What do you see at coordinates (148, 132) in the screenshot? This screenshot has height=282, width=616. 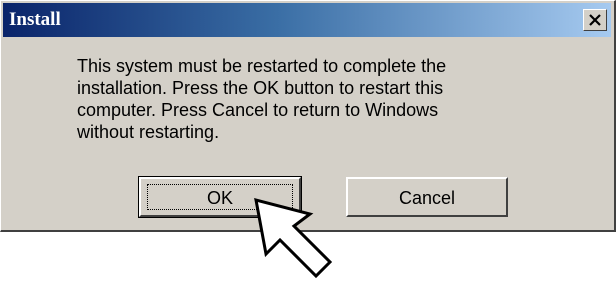 I see `message-line: without restarting.` at bounding box center [148, 132].